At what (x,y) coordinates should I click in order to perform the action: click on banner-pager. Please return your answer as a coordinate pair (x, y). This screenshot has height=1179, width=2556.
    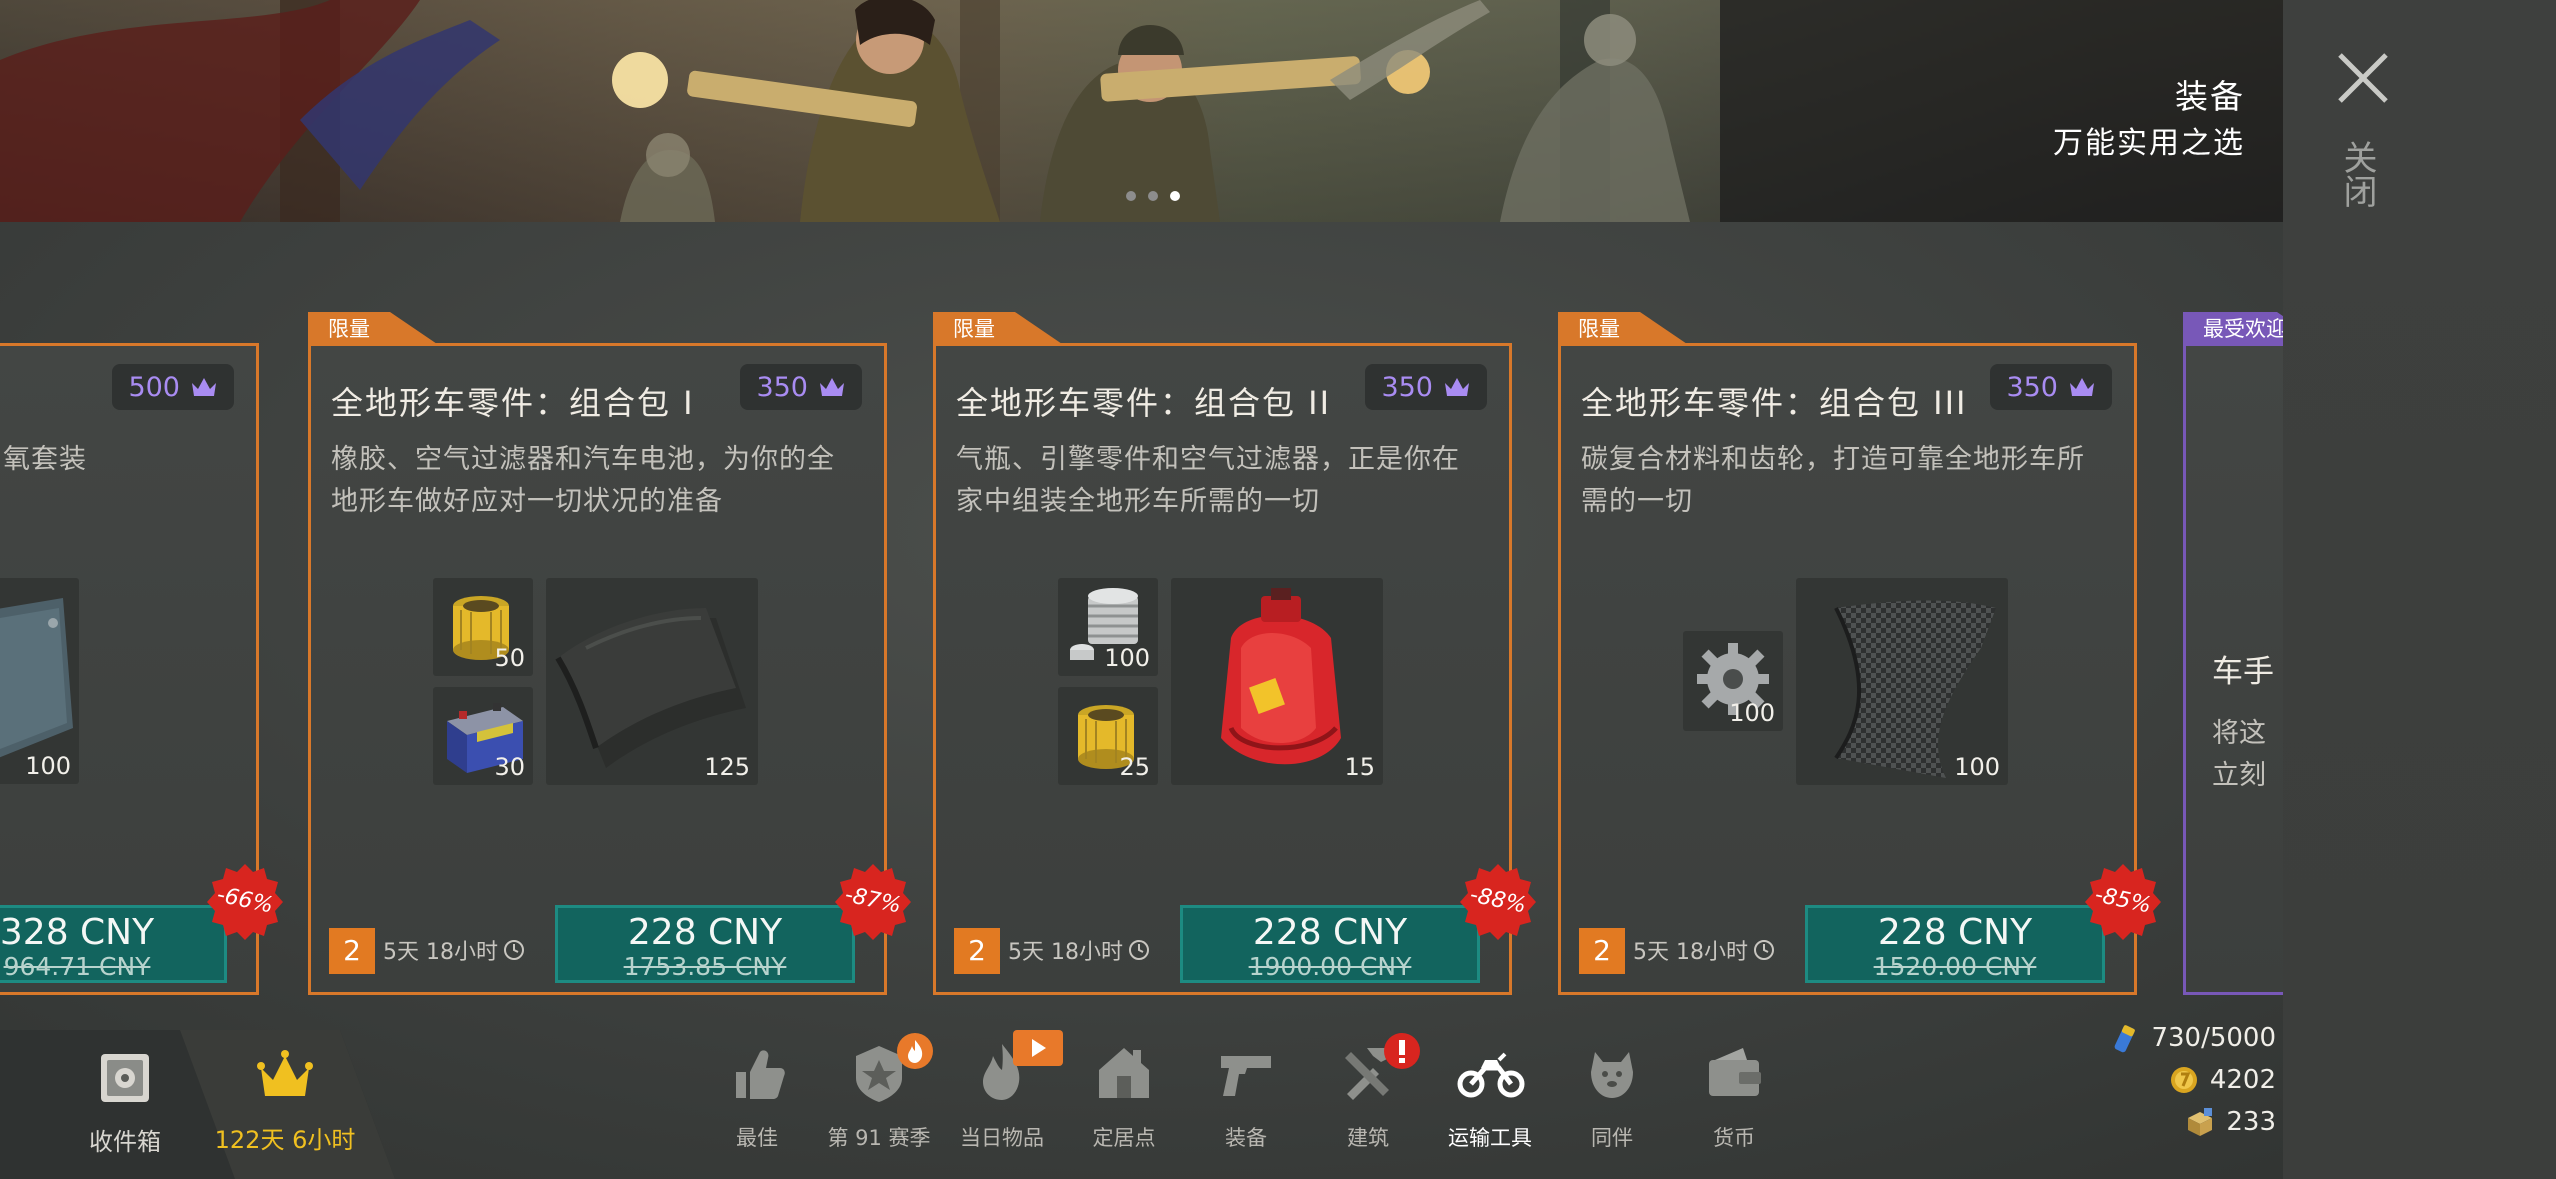
    Looking at the image, I should click on (1153, 196).